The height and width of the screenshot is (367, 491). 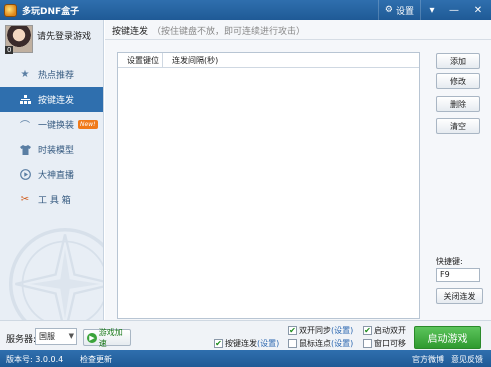 I want to click on settings-button: ⚙ 设置, so click(x=399, y=10).